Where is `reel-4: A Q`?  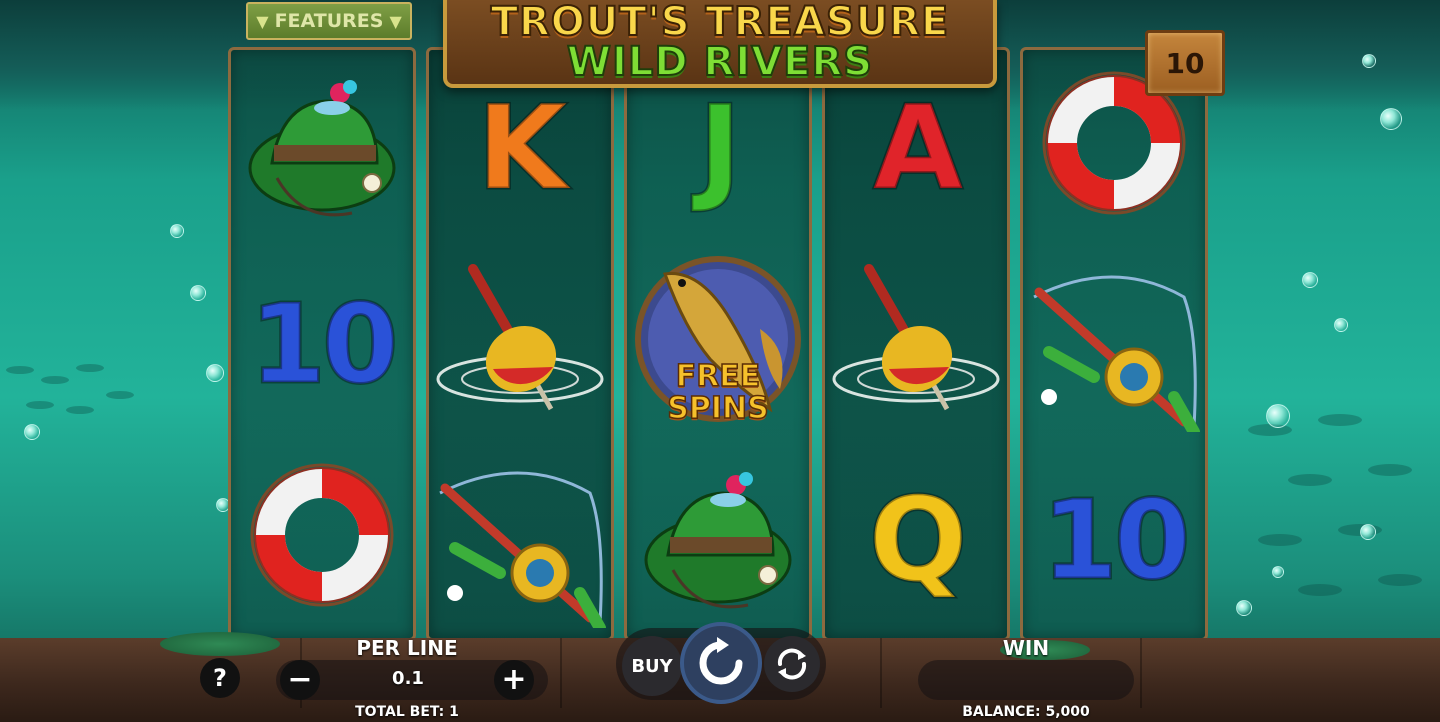
reel-4: A Q is located at coordinates (916, 344).